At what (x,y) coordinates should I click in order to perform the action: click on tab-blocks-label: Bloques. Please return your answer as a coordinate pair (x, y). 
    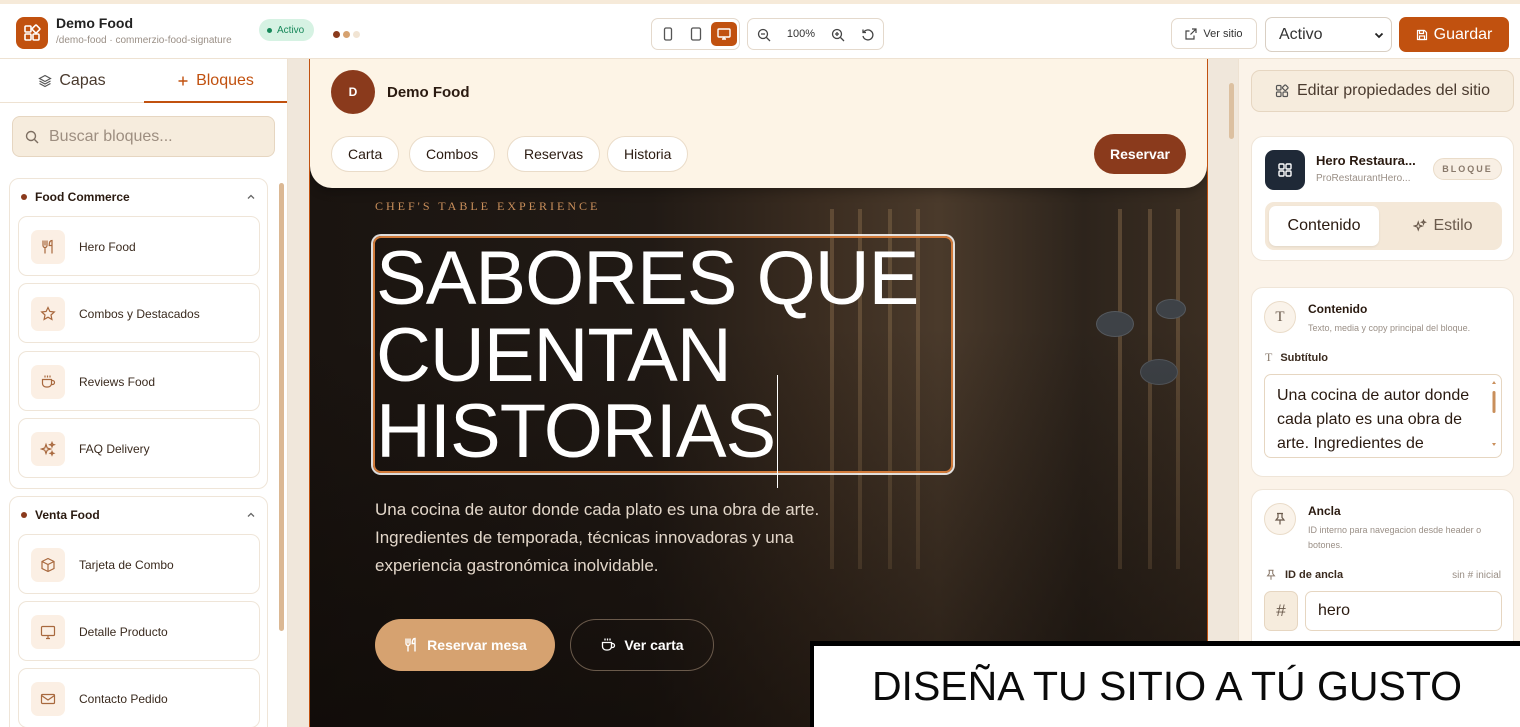
    Looking at the image, I should click on (225, 80).